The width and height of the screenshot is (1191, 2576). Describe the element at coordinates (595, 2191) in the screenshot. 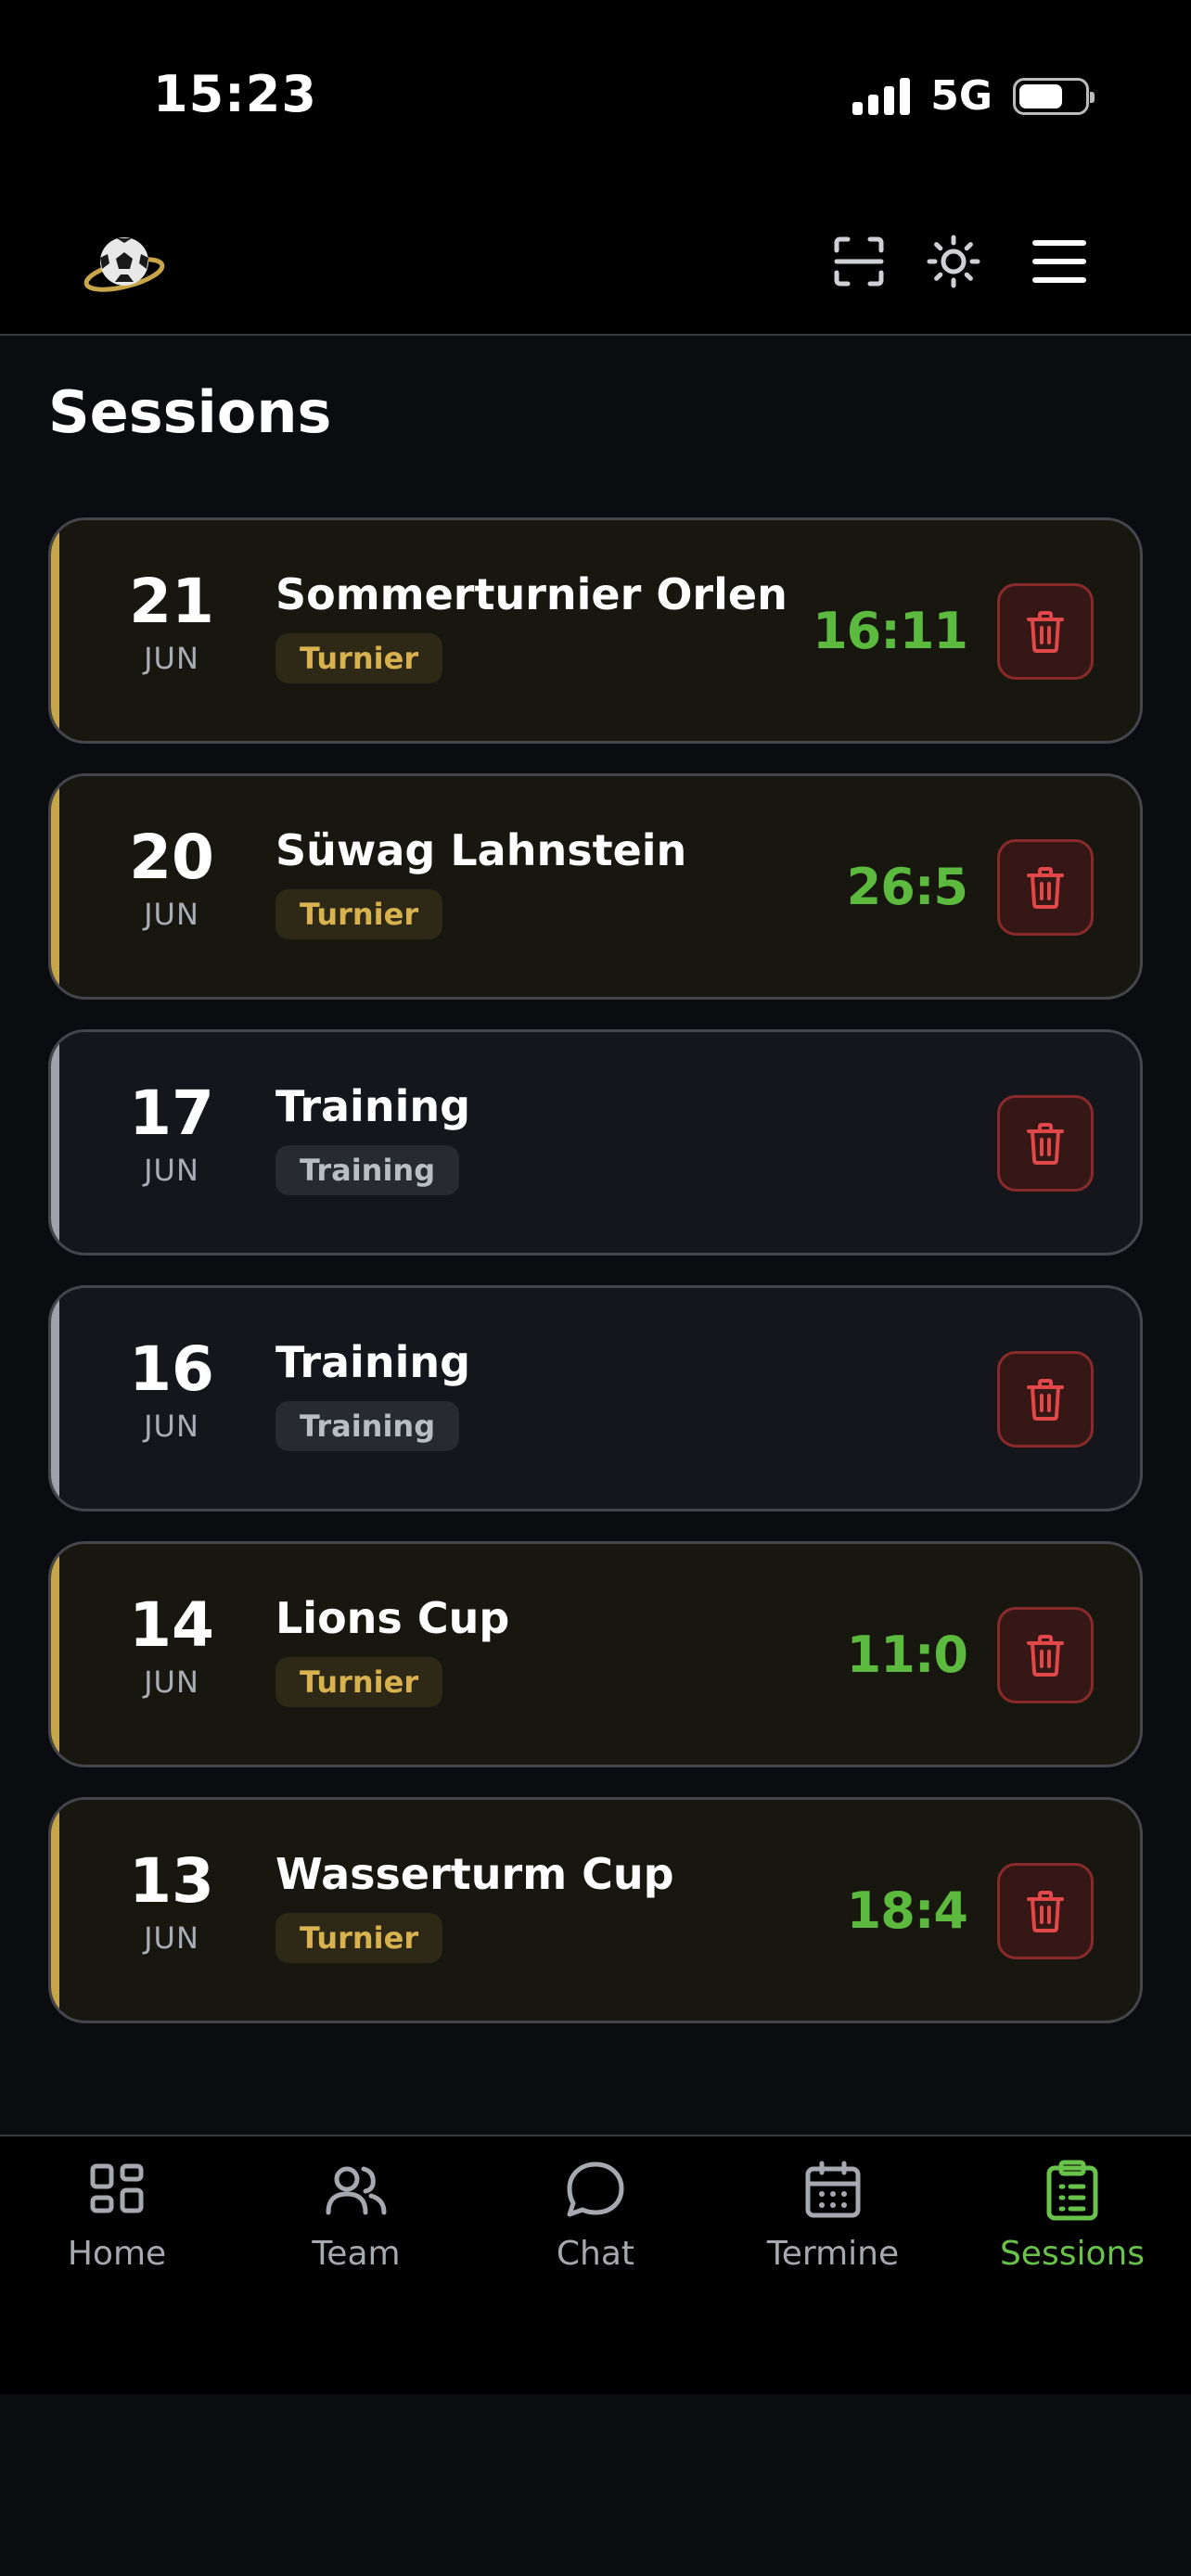

I see `chat-bubble-icon` at that location.